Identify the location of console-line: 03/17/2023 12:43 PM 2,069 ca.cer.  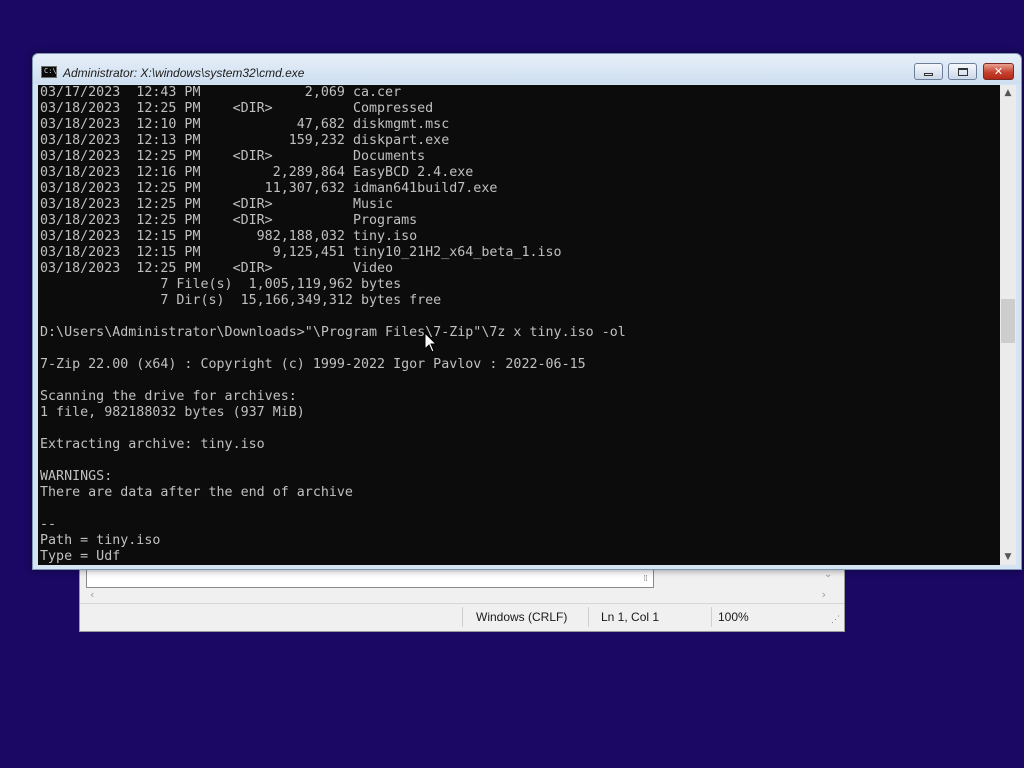
(221, 92).